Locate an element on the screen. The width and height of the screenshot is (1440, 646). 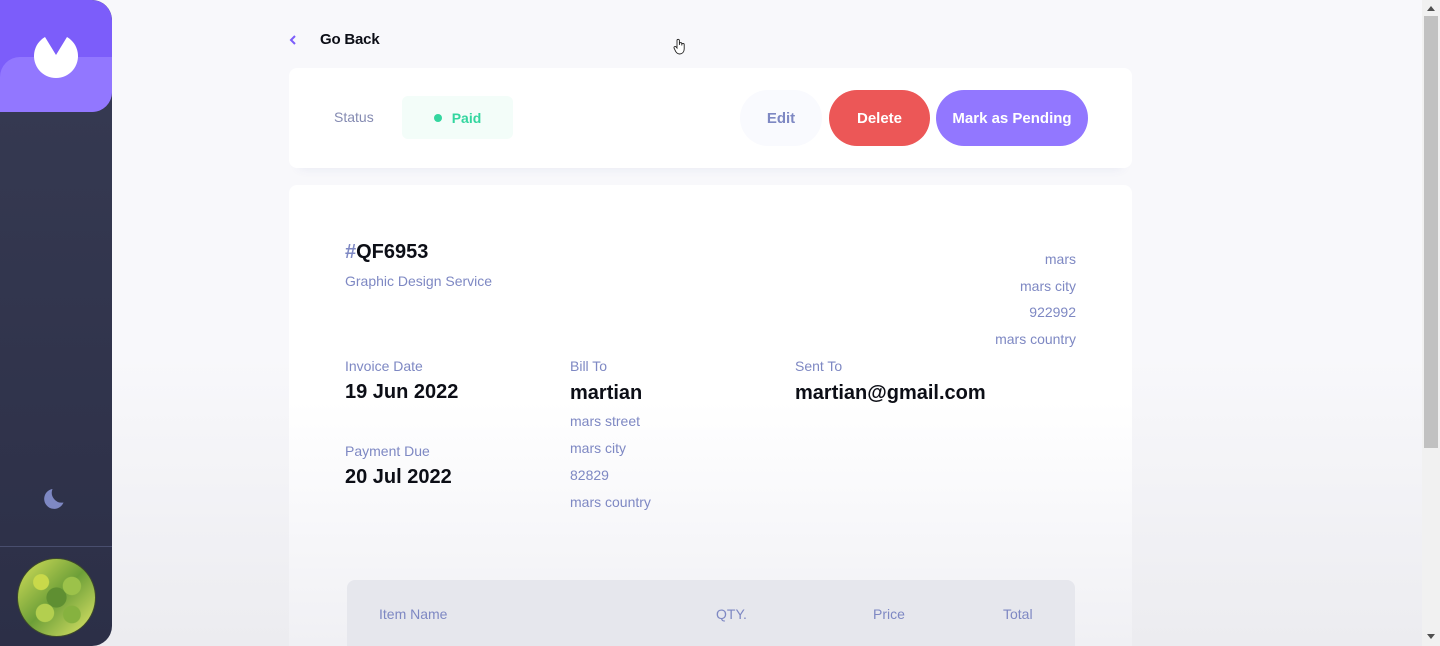
sender-country: mars country is located at coordinates (1035, 338).